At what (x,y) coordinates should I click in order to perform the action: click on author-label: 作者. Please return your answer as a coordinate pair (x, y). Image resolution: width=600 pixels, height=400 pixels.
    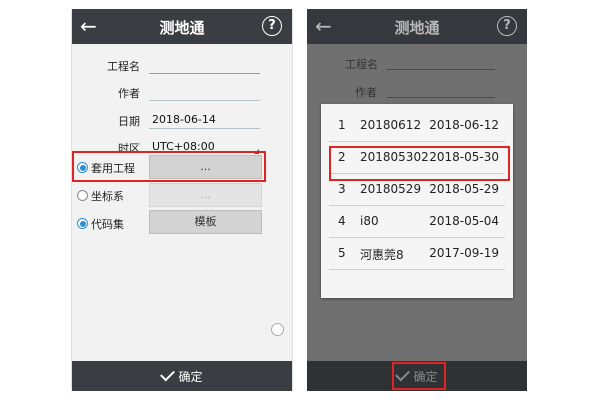
    Looking at the image, I should click on (129, 93).